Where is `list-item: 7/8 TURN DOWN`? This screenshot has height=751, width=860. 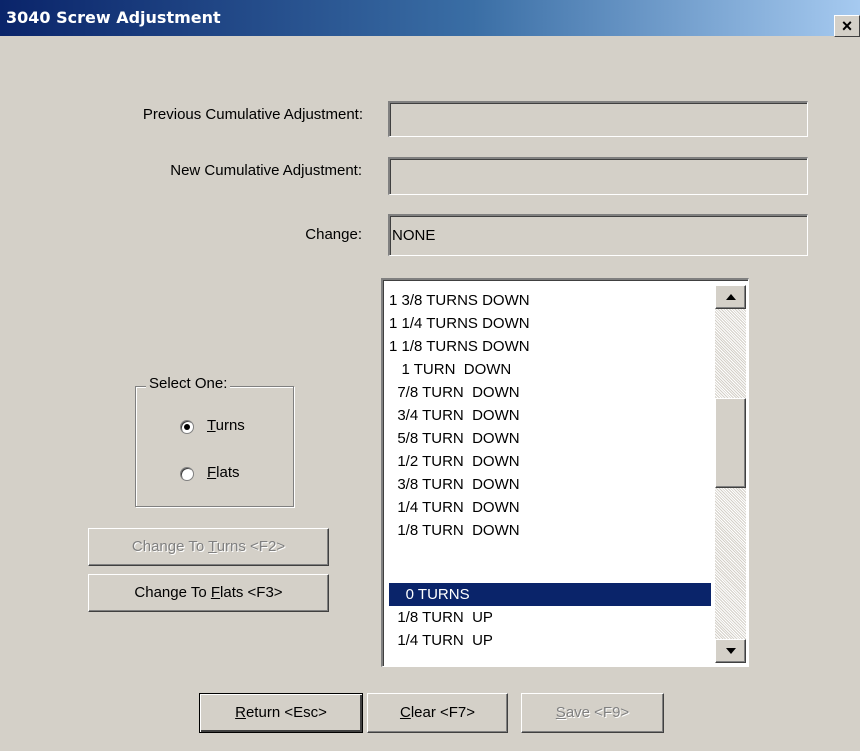 list-item: 7/8 TURN DOWN is located at coordinates (550, 392).